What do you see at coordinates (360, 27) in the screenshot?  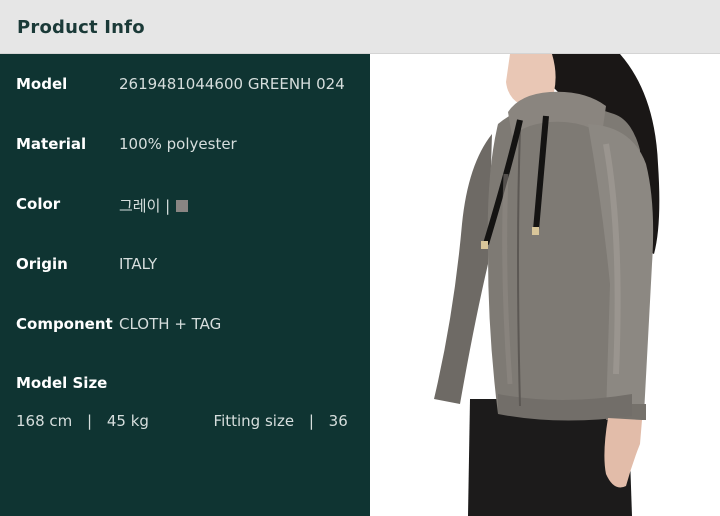 I see `header-bar: Product Info` at bounding box center [360, 27].